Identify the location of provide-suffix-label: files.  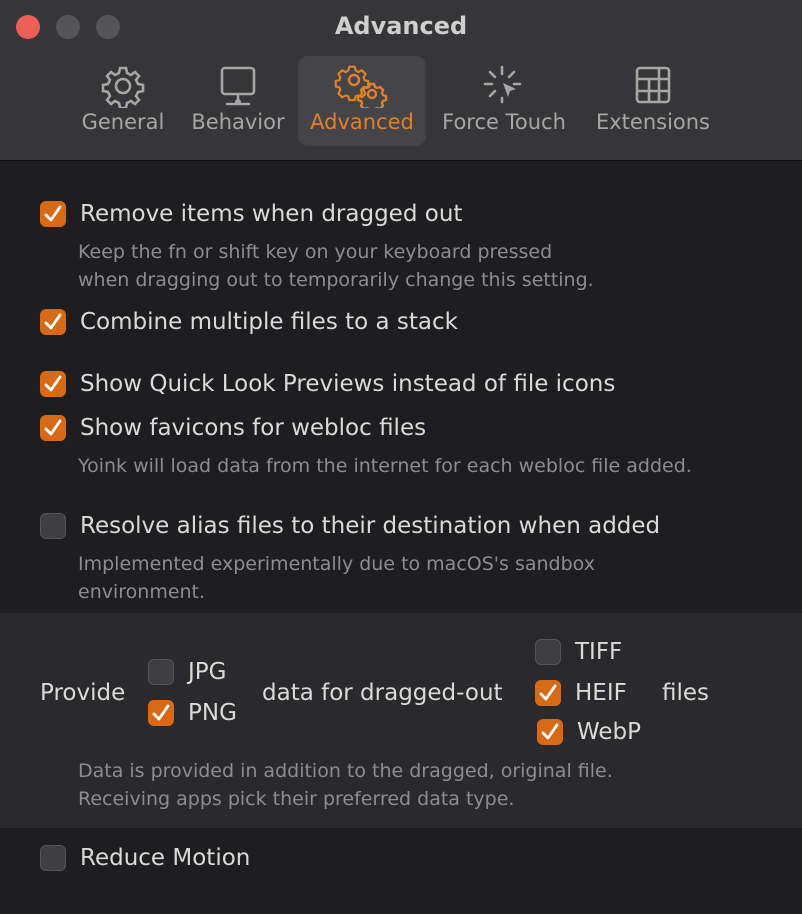
(686, 693).